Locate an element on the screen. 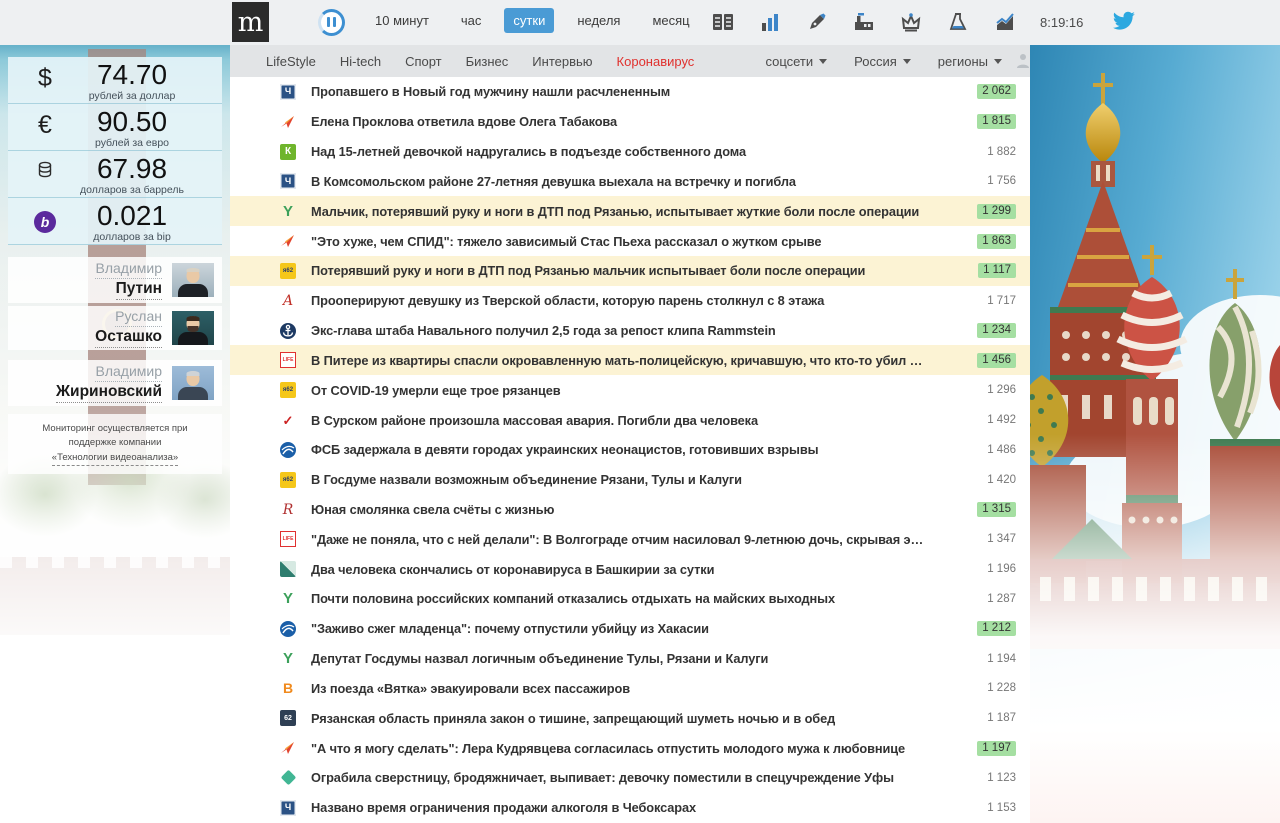  person-first-name: Руслан is located at coordinates (138, 317).